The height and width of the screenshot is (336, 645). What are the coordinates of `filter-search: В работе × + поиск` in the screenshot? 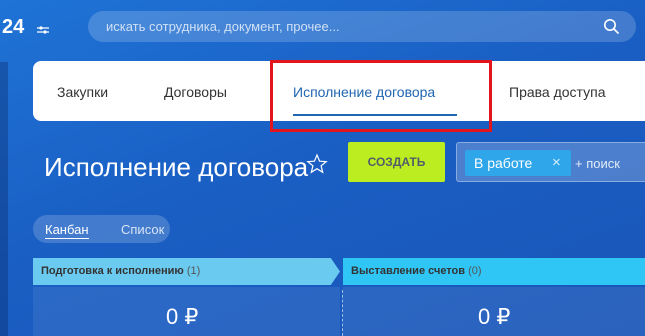 It's located at (550, 162).